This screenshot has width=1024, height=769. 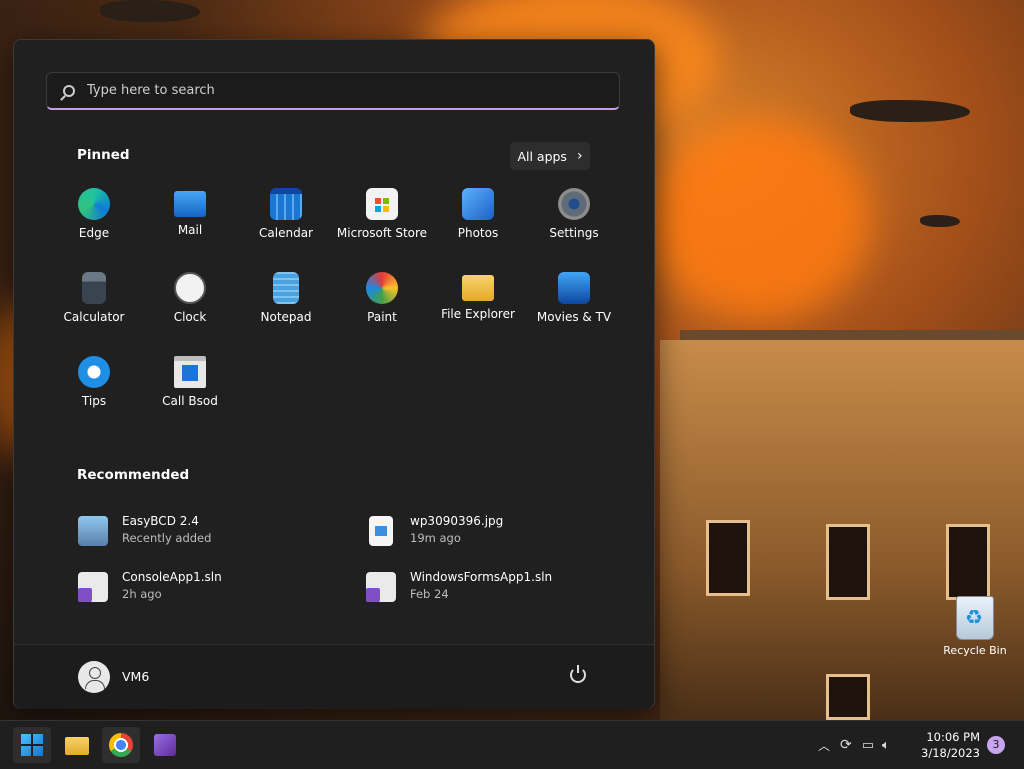 I want to click on power-icon, so click(x=578, y=674).